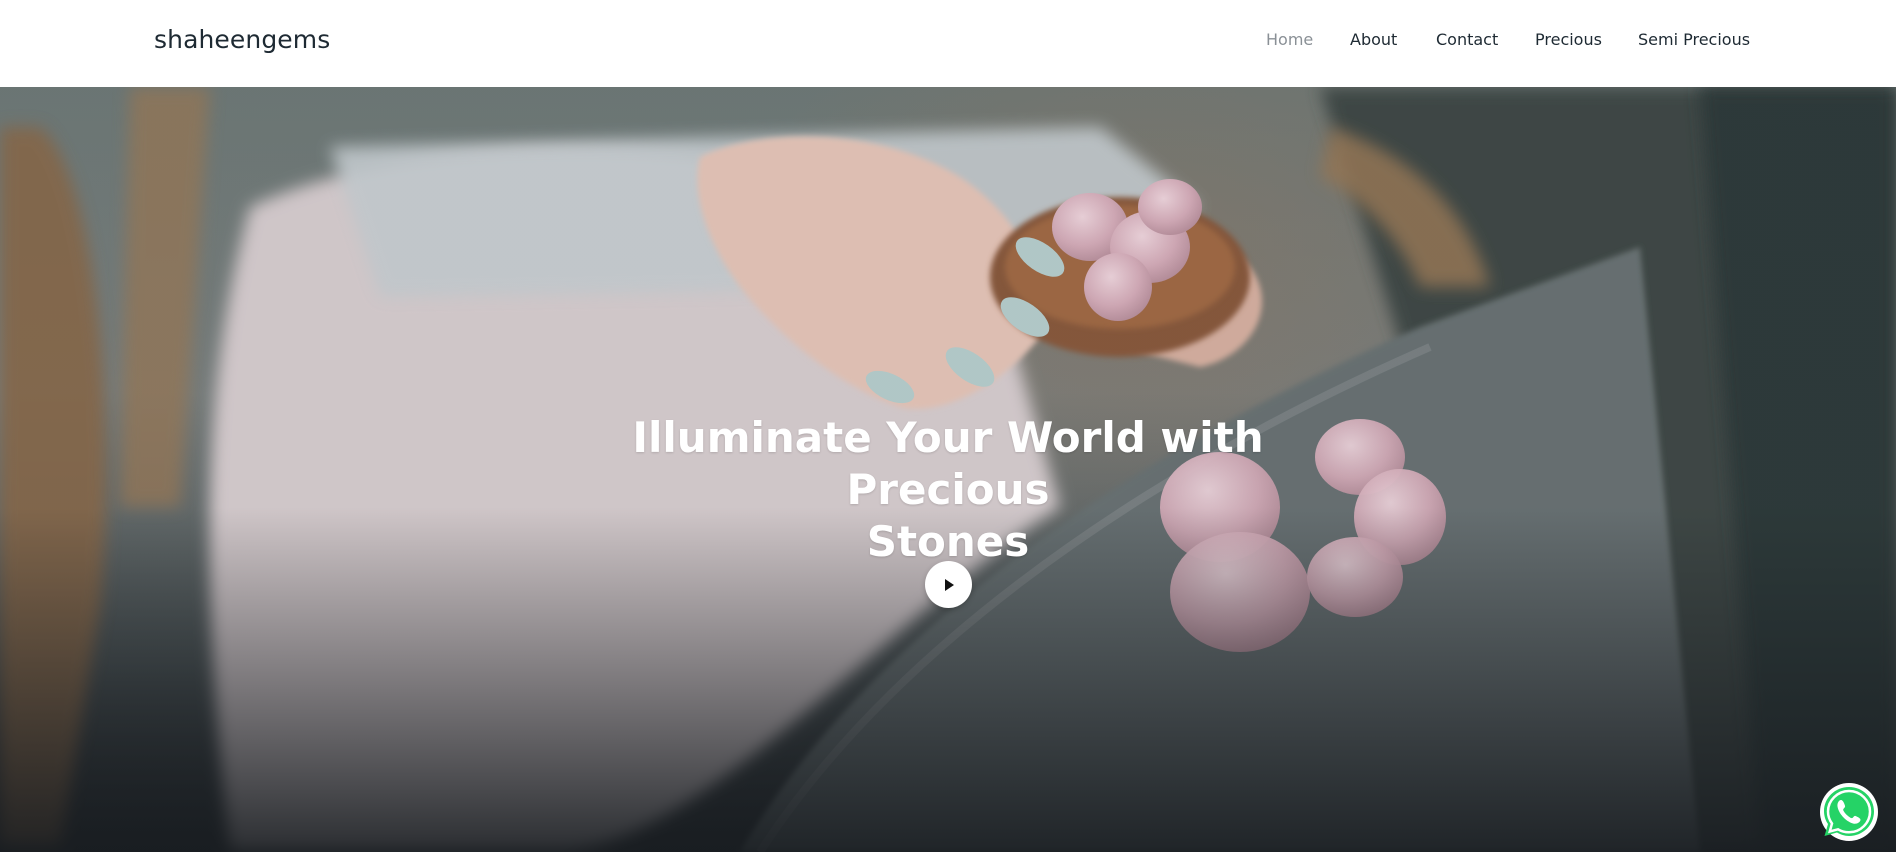  Describe the element at coordinates (948, 463) in the screenshot. I see `hero-title-line-1: Illuminate Your World with Precious` at that location.